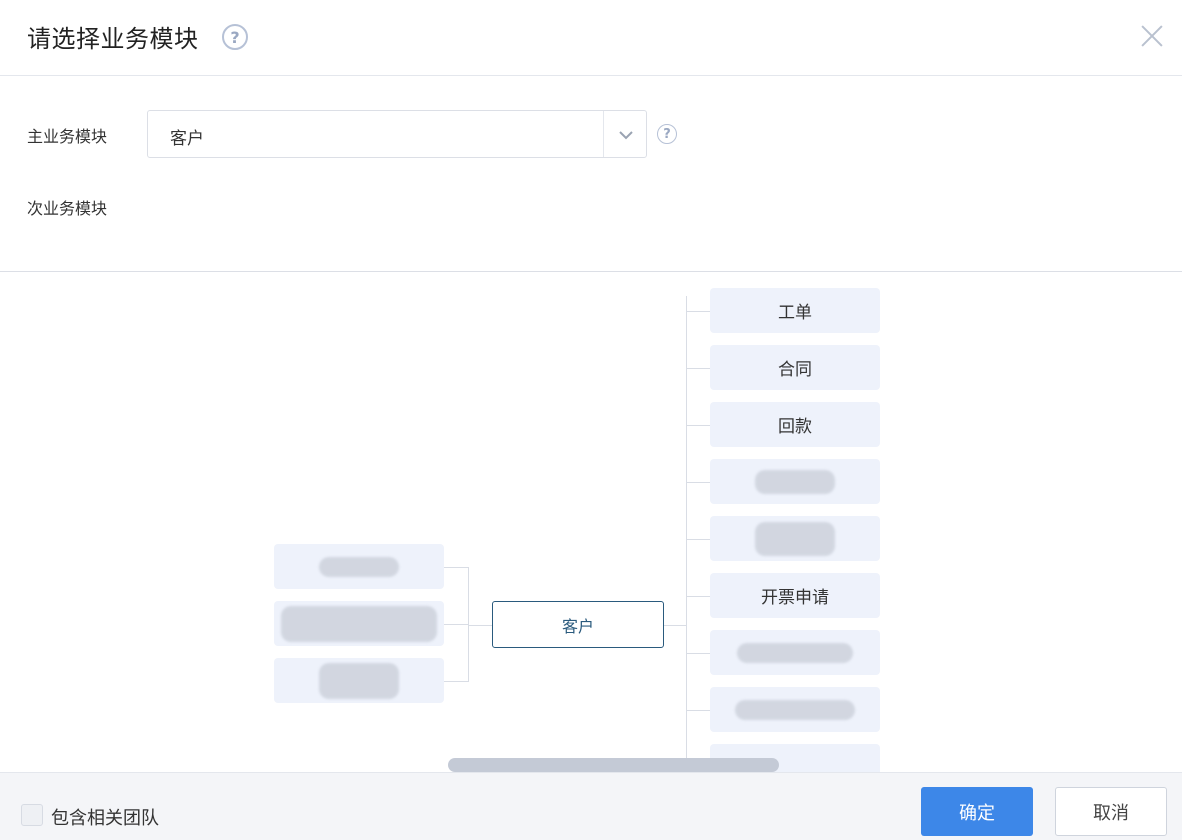 This screenshot has height=840, width=1182. Describe the element at coordinates (795, 313) in the screenshot. I see `node-label: 工单` at that location.